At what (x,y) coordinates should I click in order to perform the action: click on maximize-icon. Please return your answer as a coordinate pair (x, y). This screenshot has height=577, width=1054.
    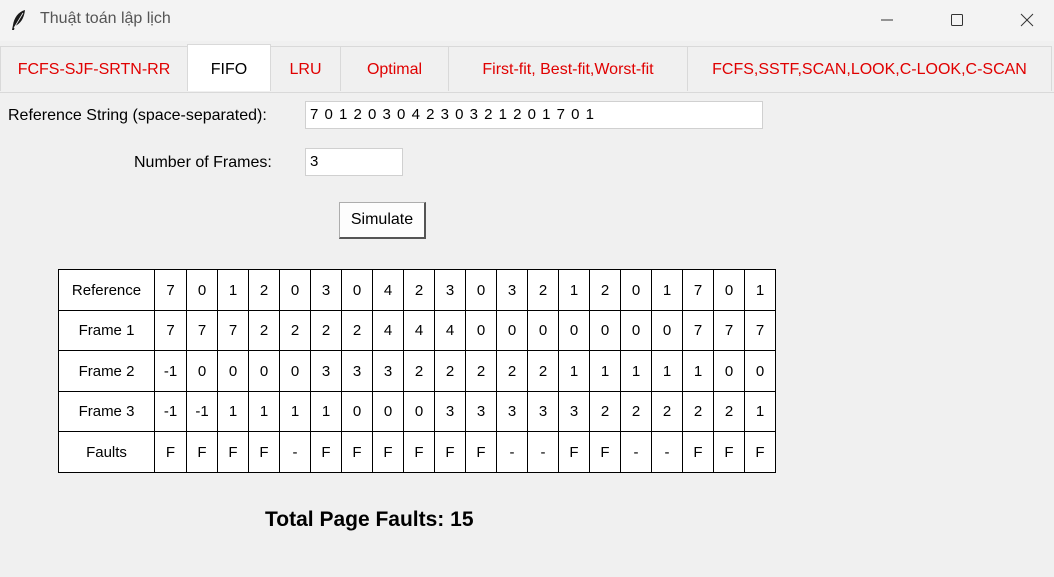
    Looking at the image, I should click on (957, 20).